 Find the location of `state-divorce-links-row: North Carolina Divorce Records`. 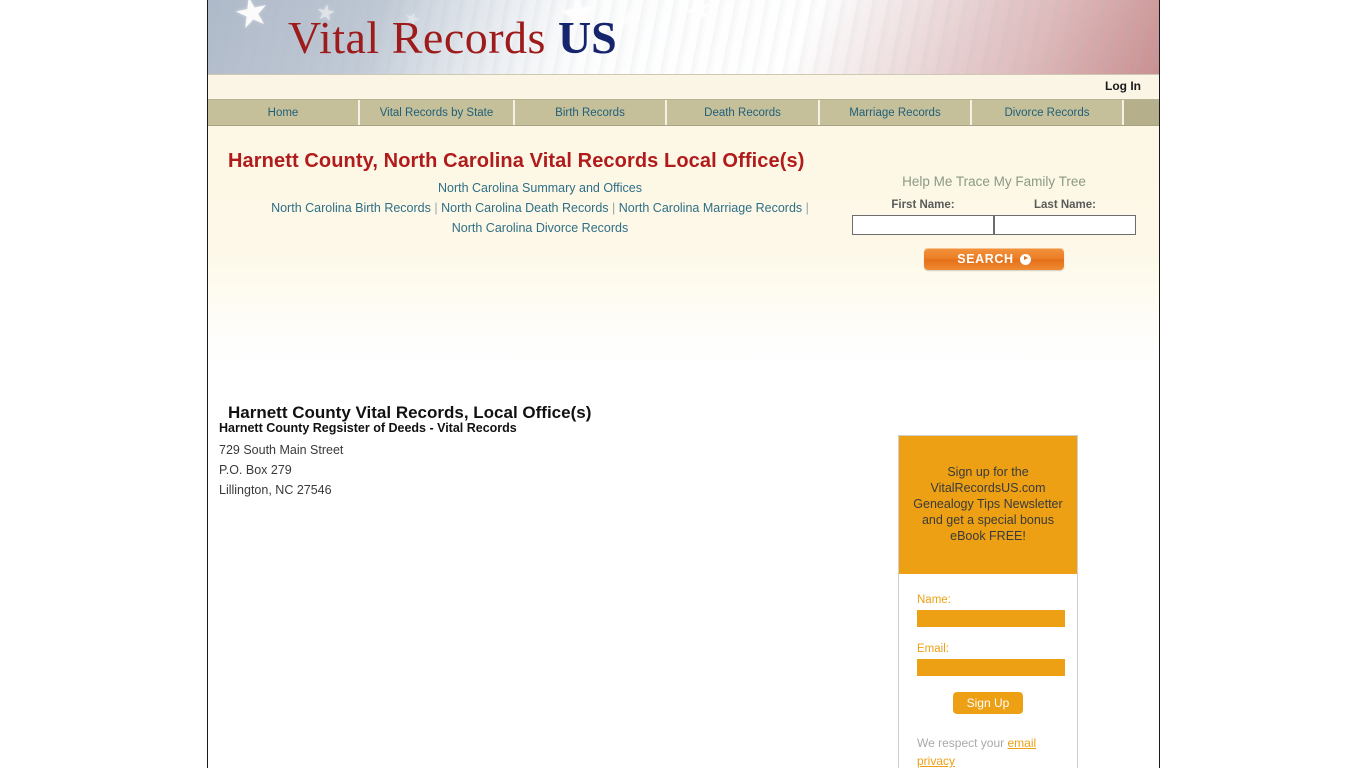

state-divorce-links-row: North Carolina Divorce Records is located at coordinates (540, 228).